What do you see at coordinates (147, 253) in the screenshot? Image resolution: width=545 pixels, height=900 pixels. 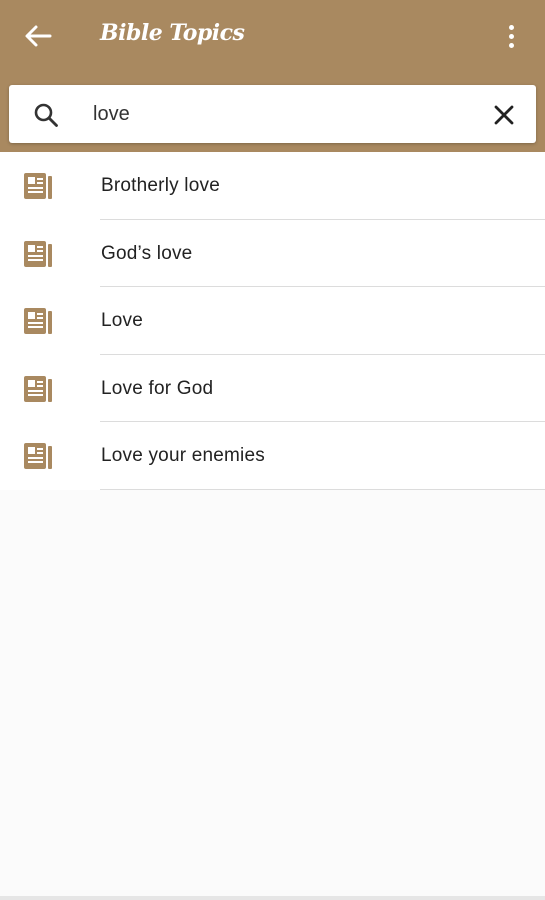 I see `list-item-label: God’s love` at bounding box center [147, 253].